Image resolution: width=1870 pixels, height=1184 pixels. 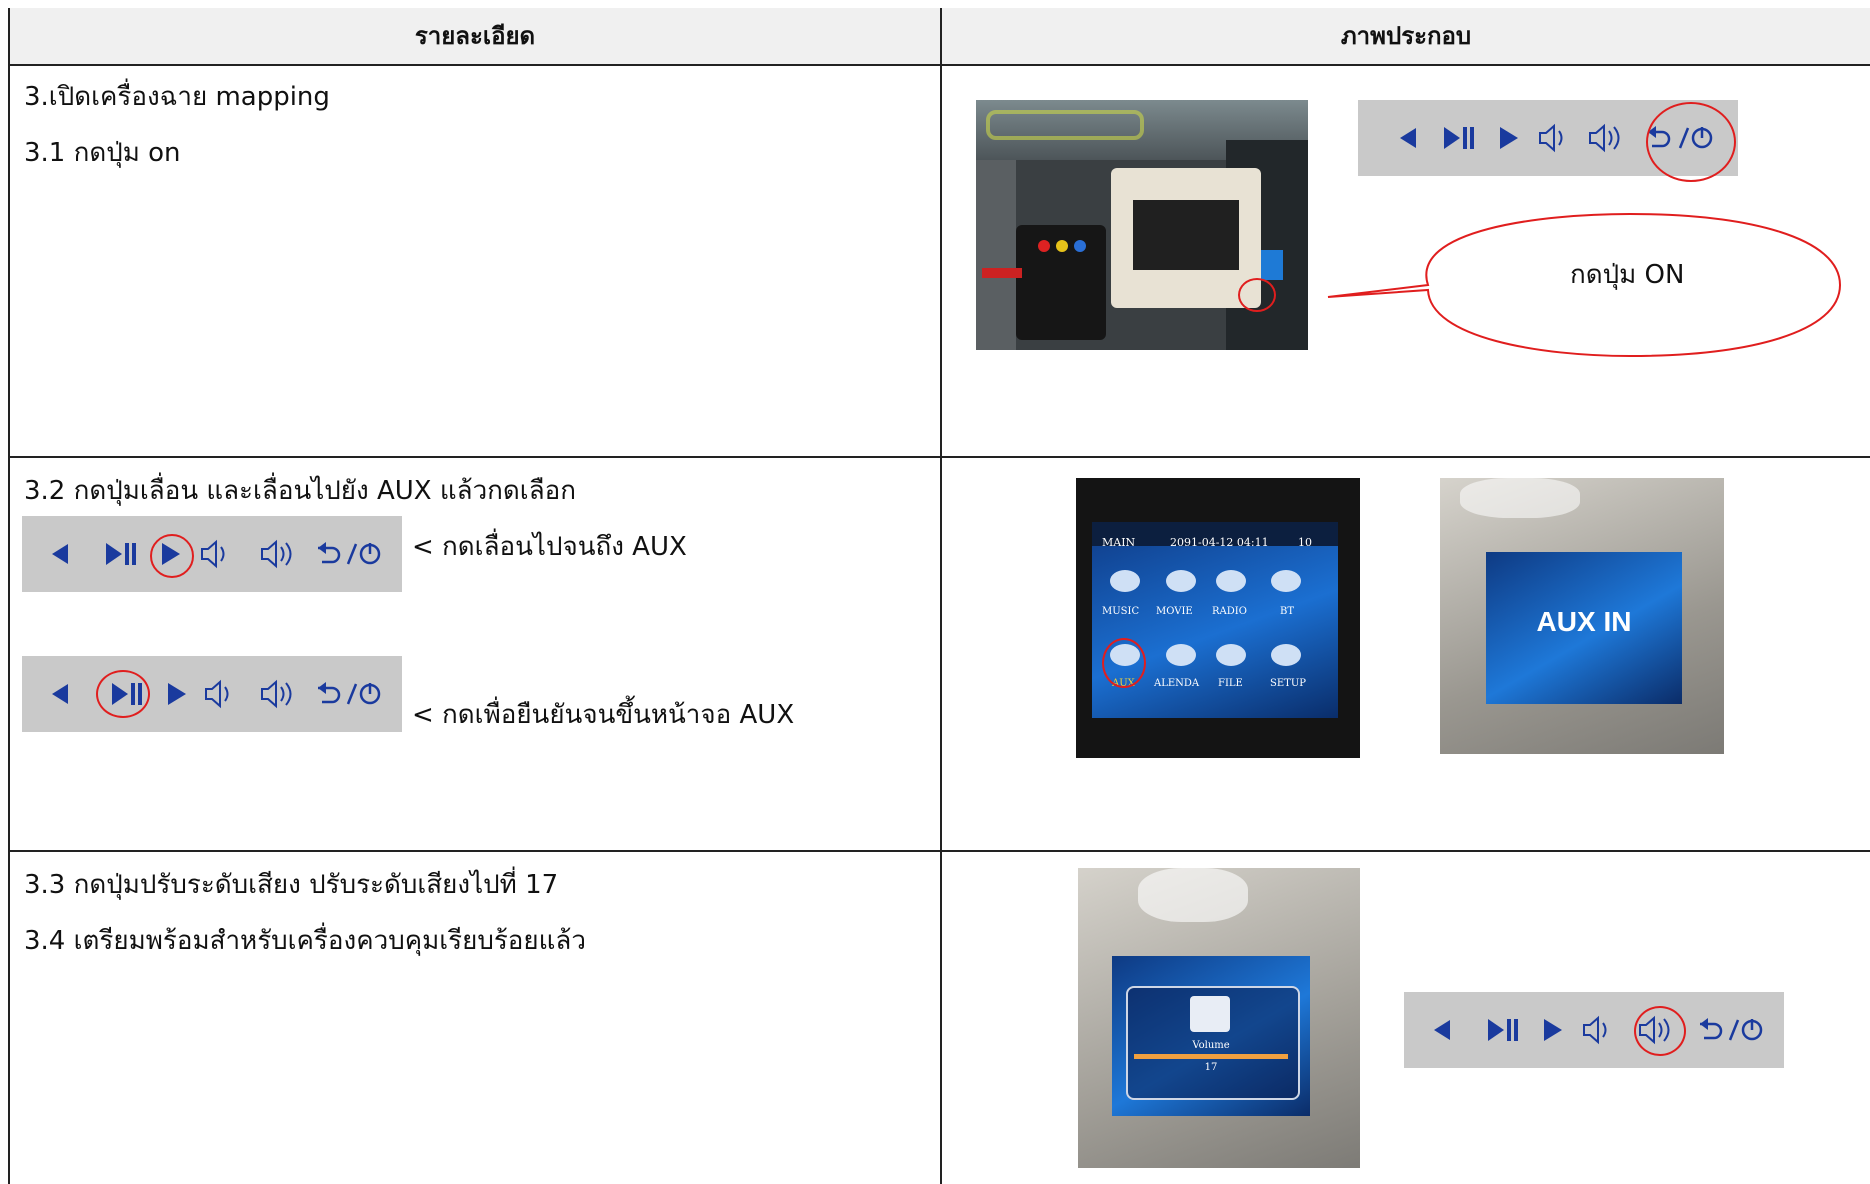 I want to click on menu-file: FILE, so click(x=1230, y=683).